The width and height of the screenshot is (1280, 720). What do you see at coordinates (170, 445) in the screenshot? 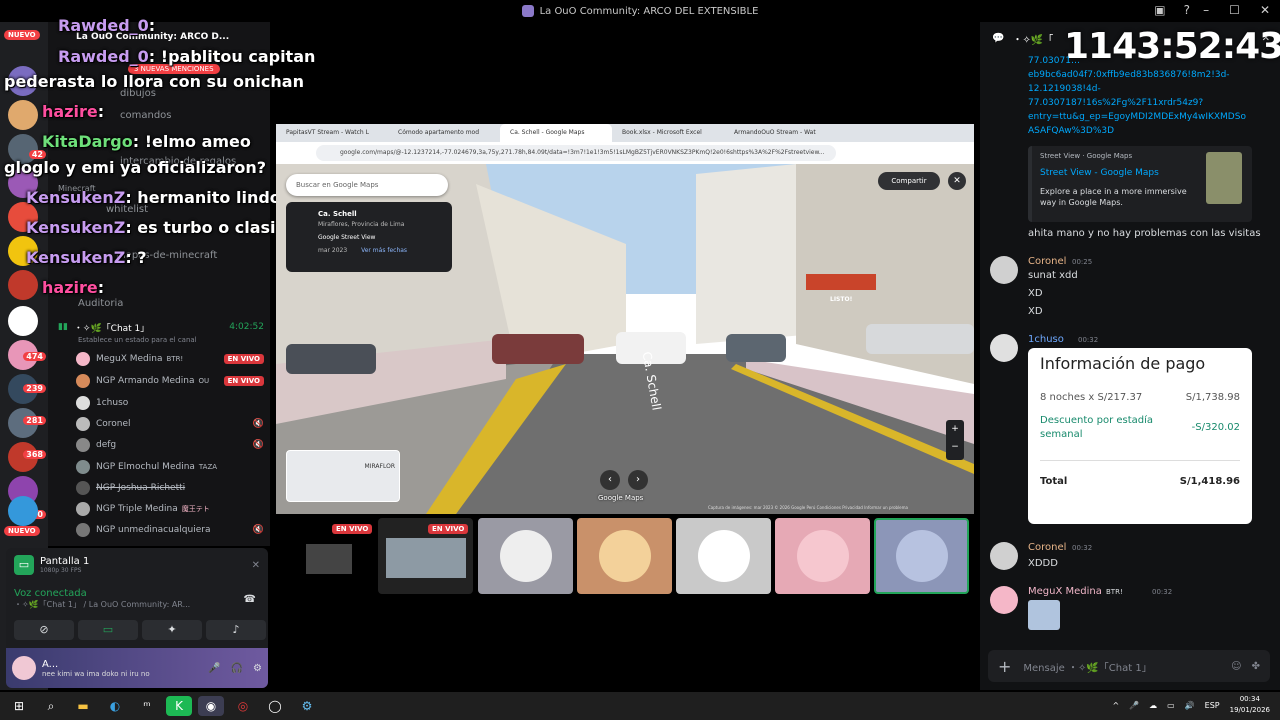
I see `voice-member: defg 🔇` at bounding box center [170, 445].